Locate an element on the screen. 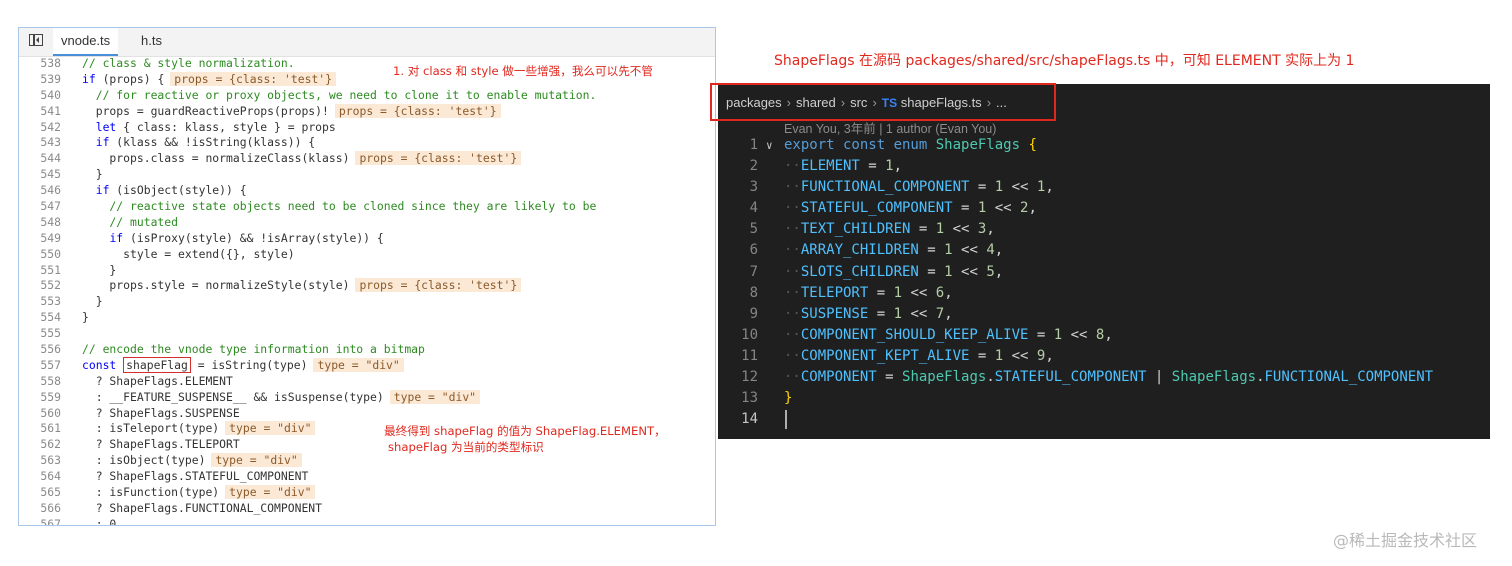 The height and width of the screenshot is (566, 1512). code-line: 564 ? ShapeFlags.STATEFUL_COMPONENT is located at coordinates (367, 477).